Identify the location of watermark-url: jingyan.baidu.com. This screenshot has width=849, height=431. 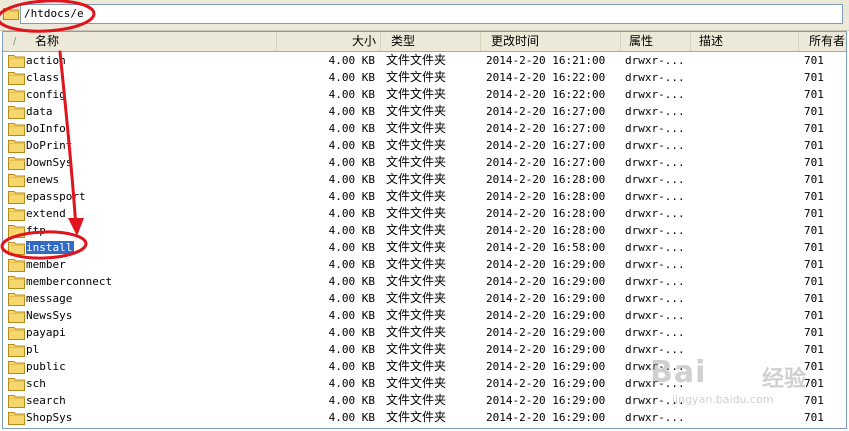
(723, 399).